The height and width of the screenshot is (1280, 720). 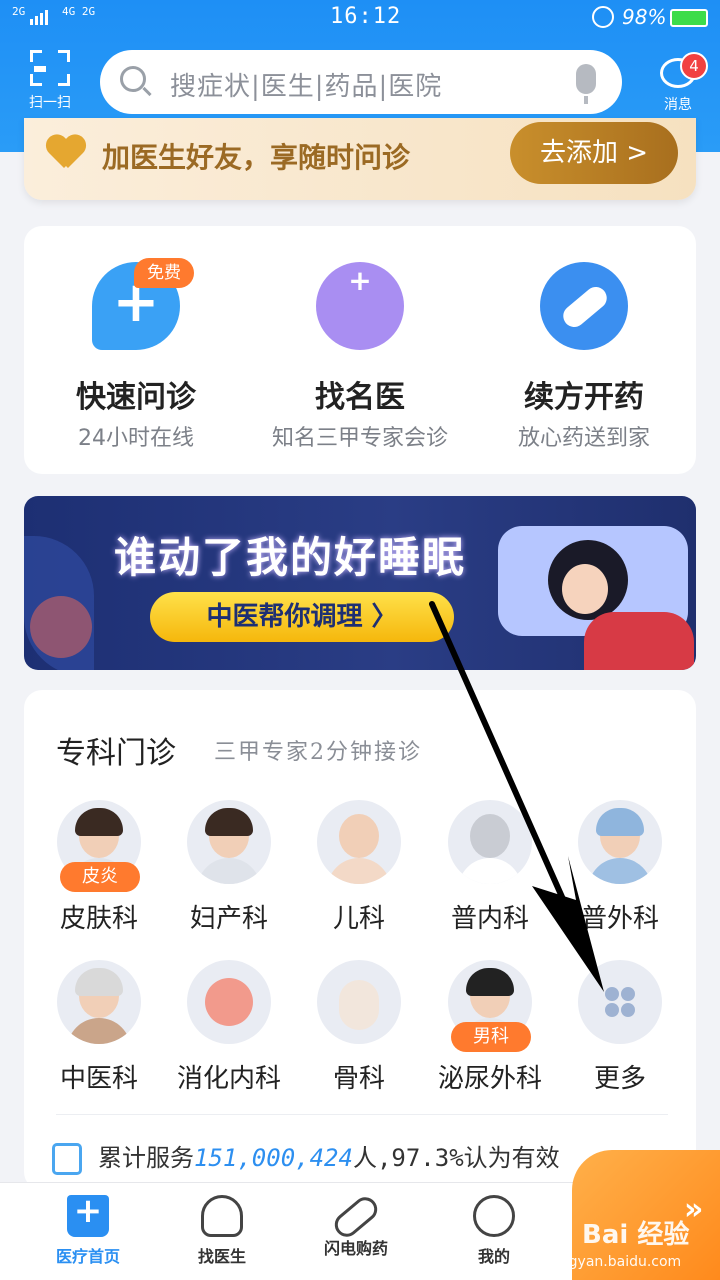 I want to click on scan-label: 扫一扫, so click(x=50, y=103).